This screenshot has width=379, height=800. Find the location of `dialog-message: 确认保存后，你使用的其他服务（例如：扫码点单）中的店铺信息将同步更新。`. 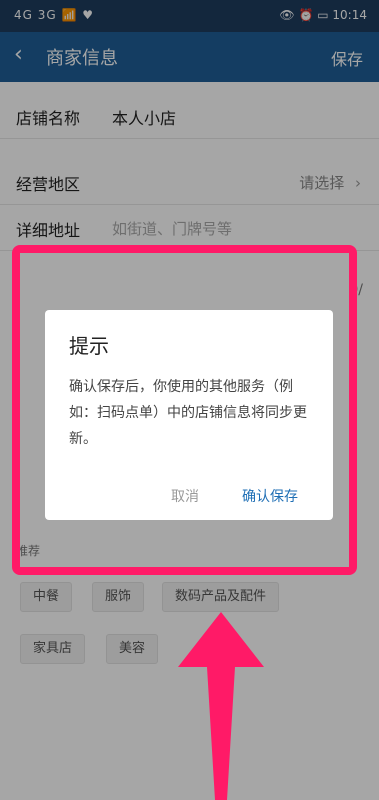

dialog-message: 确认保存后，你使用的其他服务（例如：扫码点单）中的店铺信息将同步更新。 is located at coordinates (188, 413).